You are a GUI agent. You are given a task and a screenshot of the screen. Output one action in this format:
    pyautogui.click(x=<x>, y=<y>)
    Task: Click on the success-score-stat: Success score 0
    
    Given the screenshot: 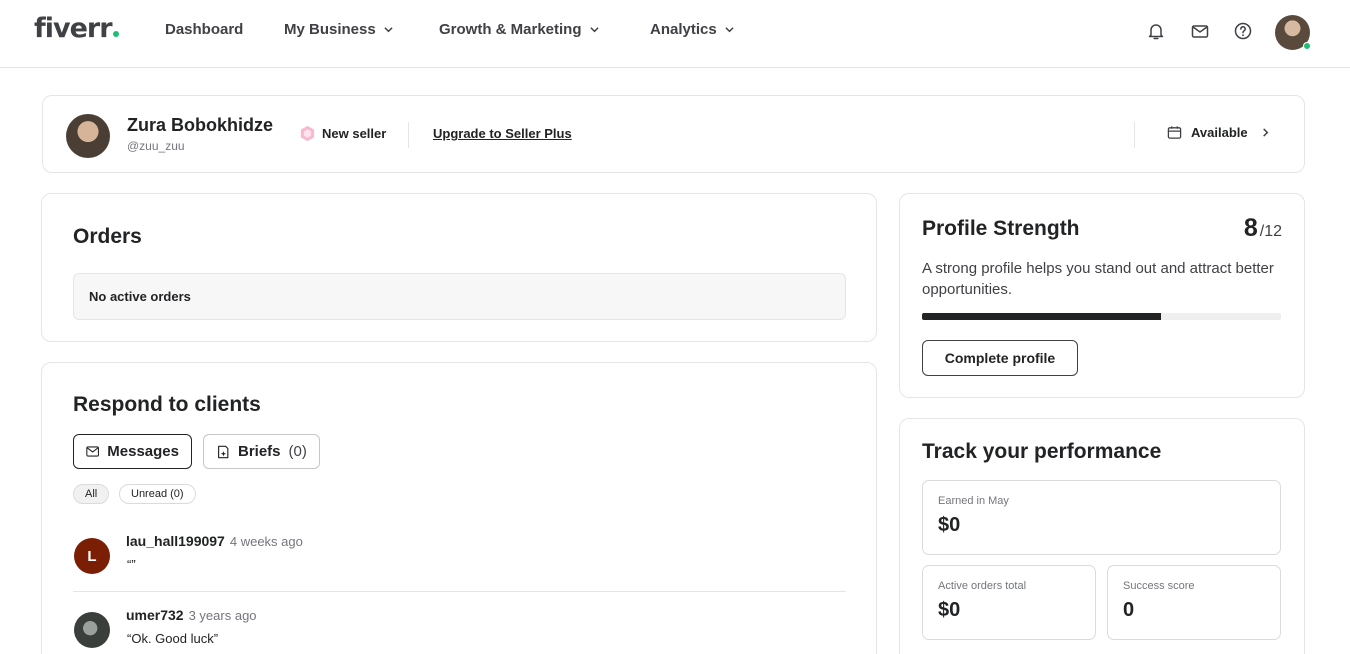 What is the action you would take?
    pyautogui.click(x=1194, y=602)
    